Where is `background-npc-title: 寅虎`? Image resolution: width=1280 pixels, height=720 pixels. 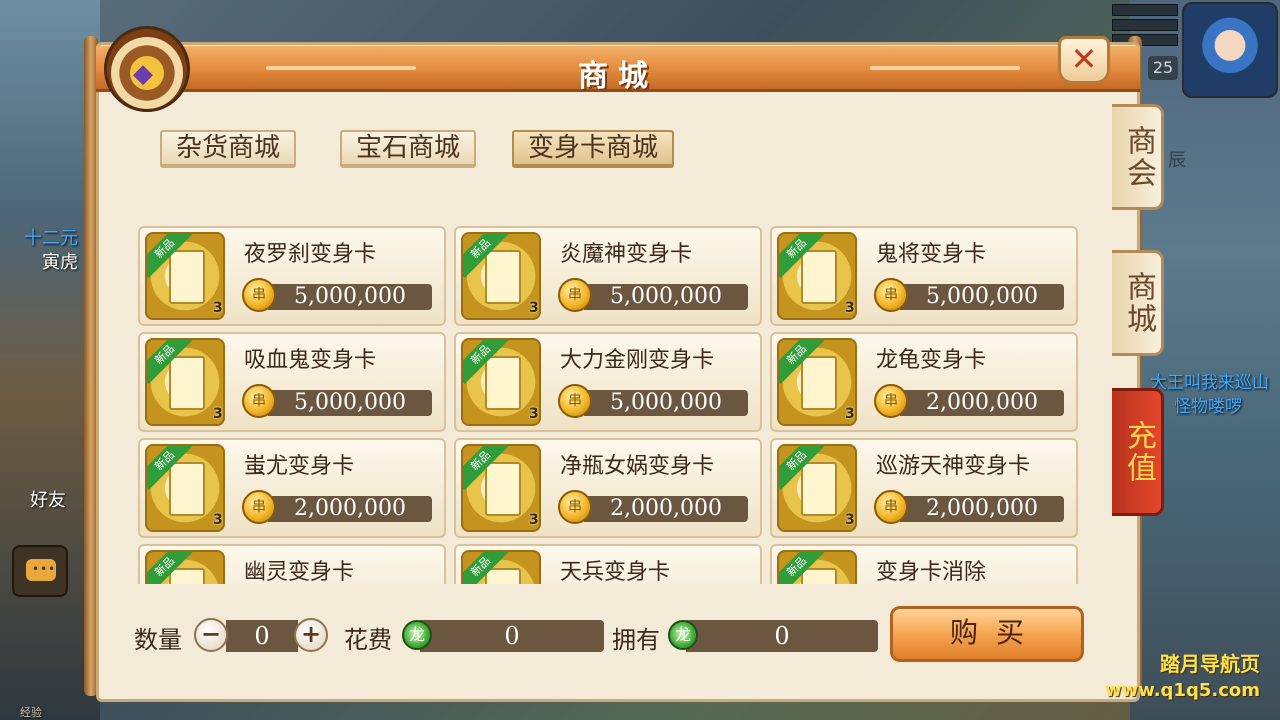 background-npc-title: 寅虎 is located at coordinates (60, 262).